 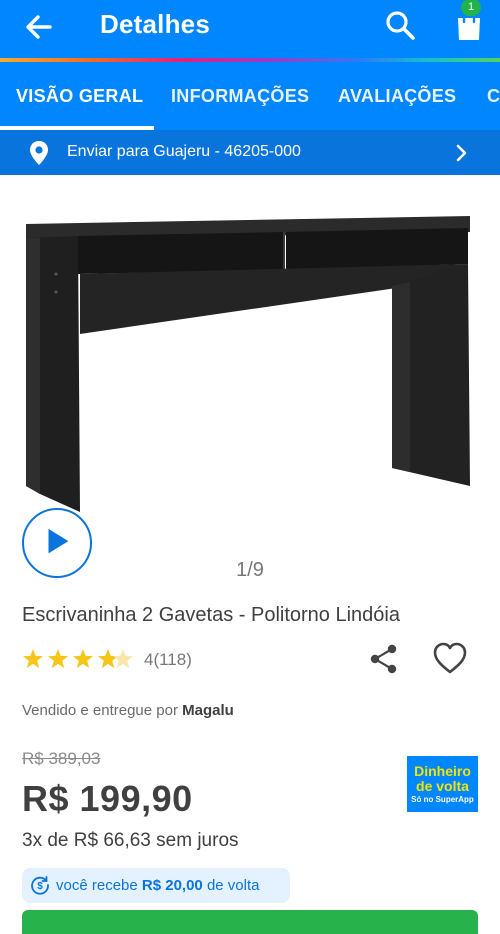 What do you see at coordinates (250, 570) in the screenshot?
I see `gallery-pager: 1/9` at bounding box center [250, 570].